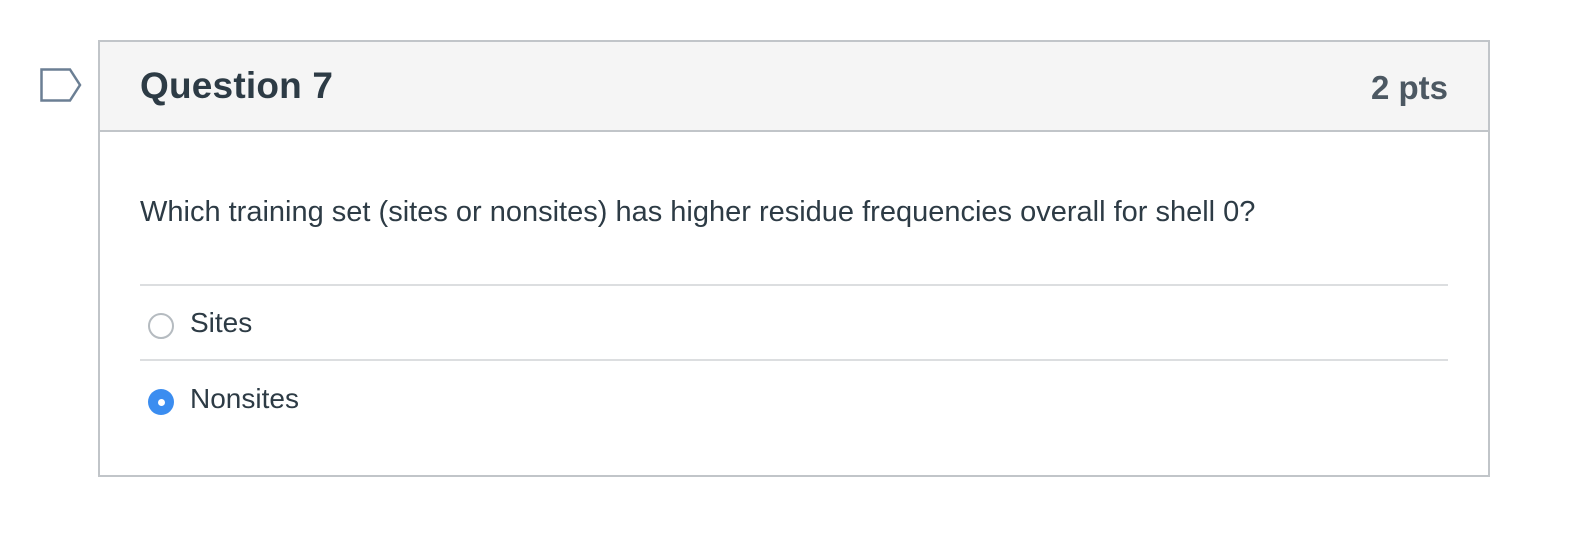  Describe the element at coordinates (794, 87) in the screenshot. I see `question-header: Question 7 2 pts` at that location.